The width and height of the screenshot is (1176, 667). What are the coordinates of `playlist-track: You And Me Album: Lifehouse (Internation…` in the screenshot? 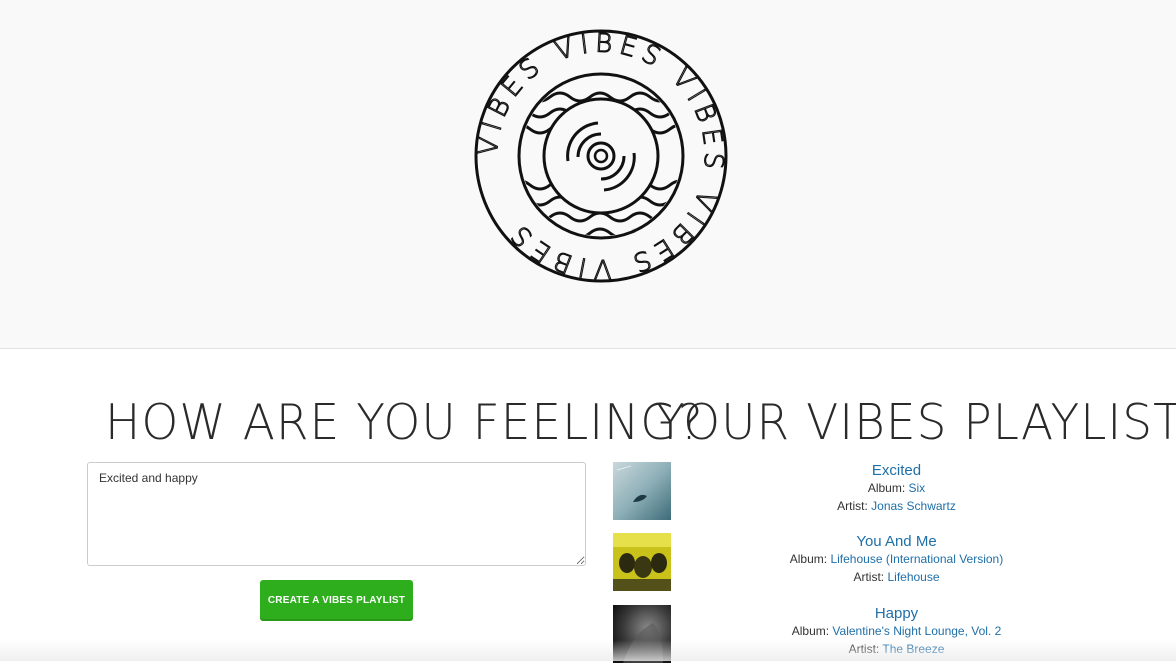 It's located at (894, 564).